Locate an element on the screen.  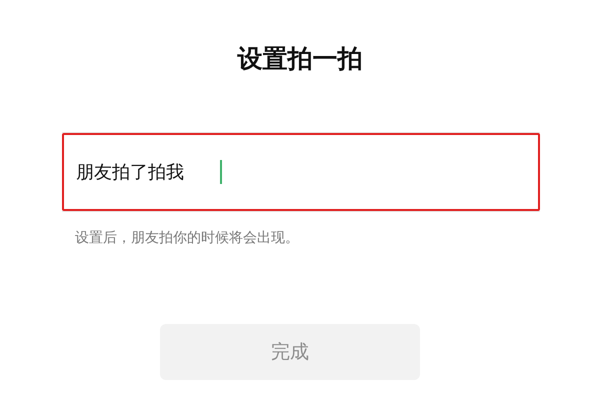
page-title: 设置拍一拍 is located at coordinates (300, 59).